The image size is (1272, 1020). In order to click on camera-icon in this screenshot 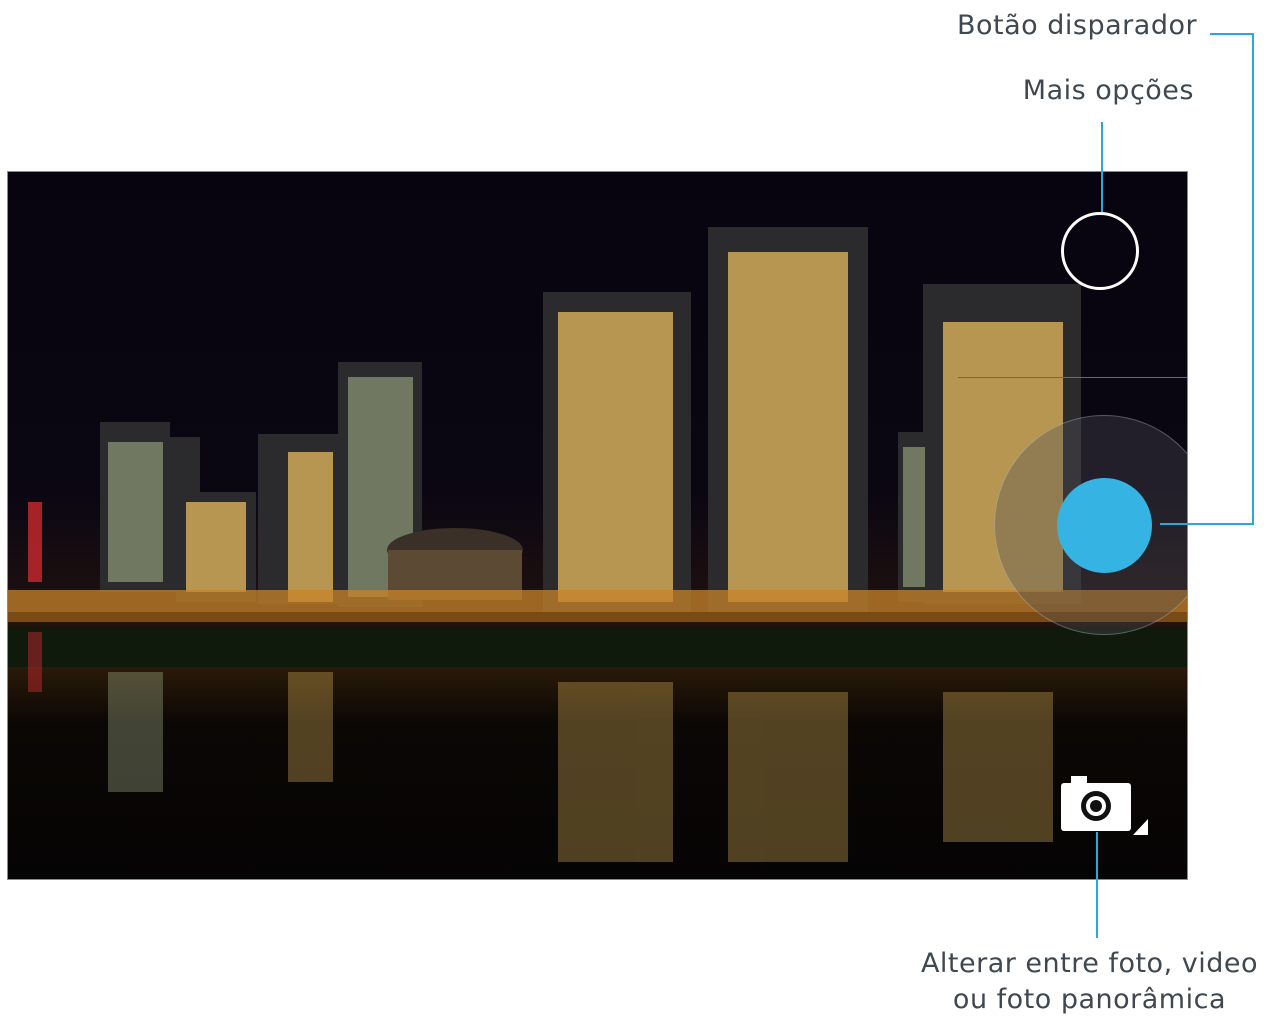, I will do `click(1105, 805)`.